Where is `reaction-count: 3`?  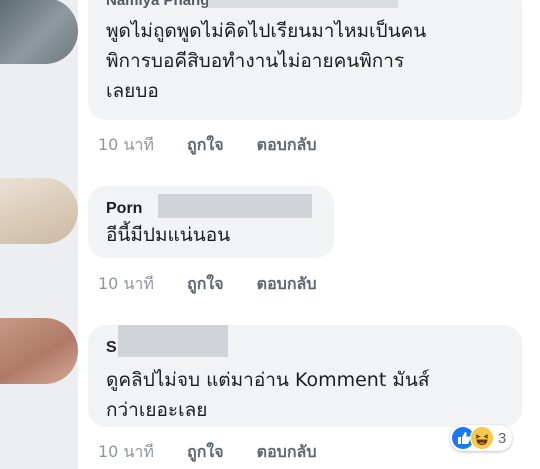
reaction-count: 3 is located at coordinates (502, 438).